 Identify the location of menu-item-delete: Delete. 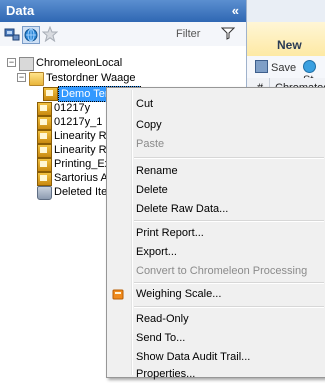
(152, 190).